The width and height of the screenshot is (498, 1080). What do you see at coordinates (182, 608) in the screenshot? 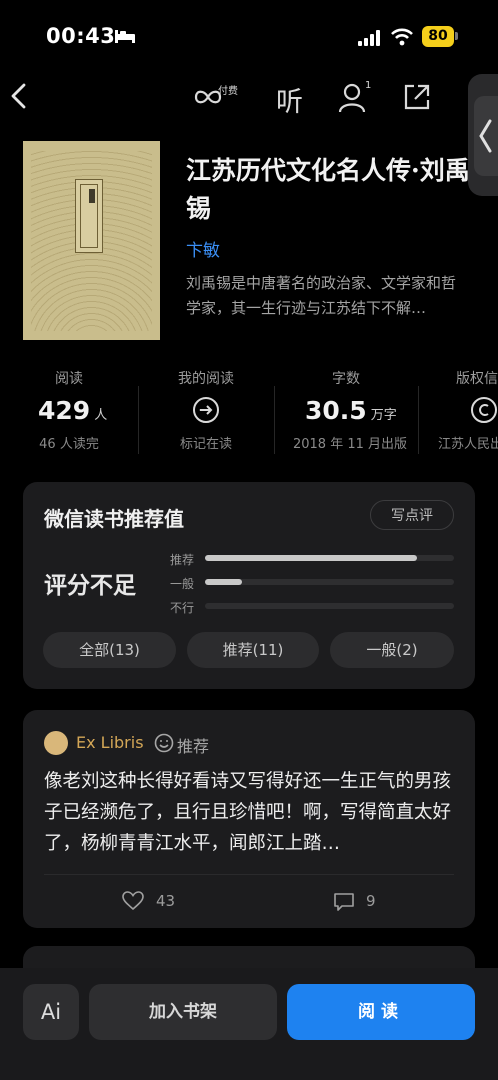
I see `bar-label-bad: 不行` at bounding box center [182, 608].